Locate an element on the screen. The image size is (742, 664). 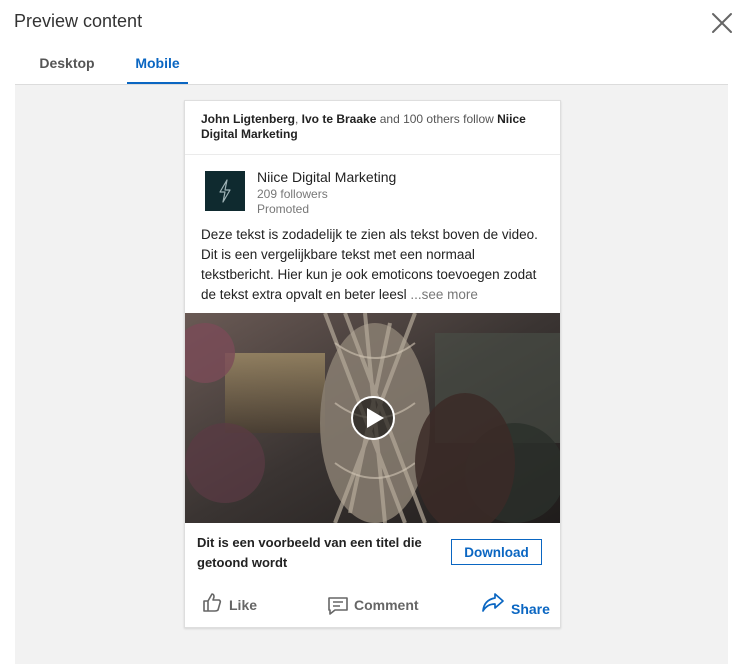
close-icon is located at coordinates (722, 23).